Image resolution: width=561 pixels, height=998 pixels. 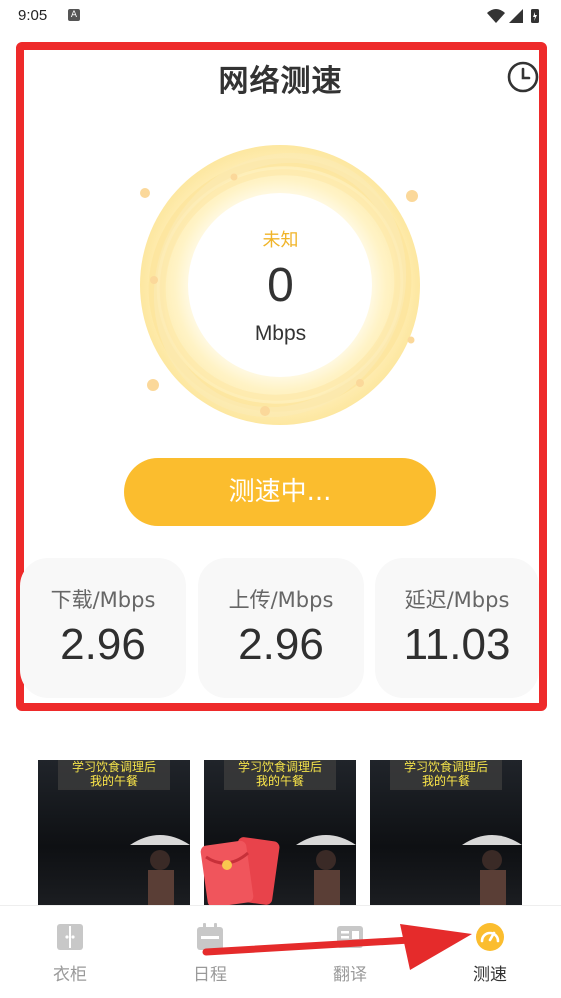 What do you see at coordinates (457, 644) in the screenshot?
I see `latency-value: 11.03` at bounding box center [457, 644].